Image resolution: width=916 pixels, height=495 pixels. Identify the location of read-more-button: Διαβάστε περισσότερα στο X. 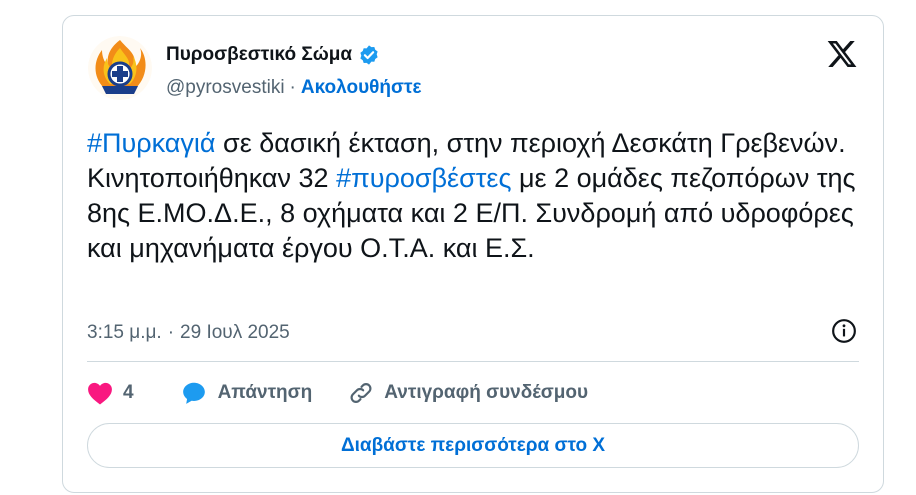
(473, 445).